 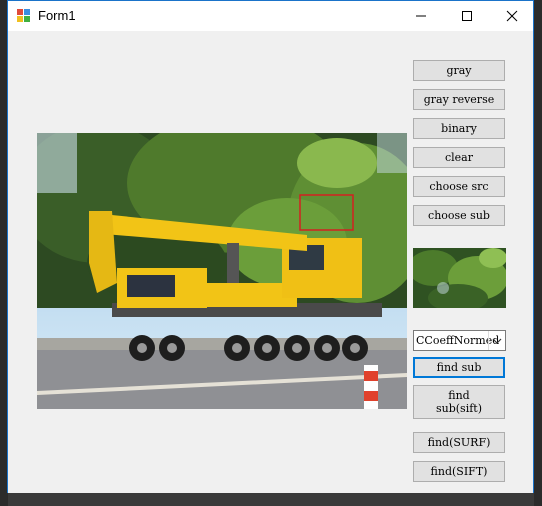 I want to click on clear-button: clear, so click(x=459, y=157).